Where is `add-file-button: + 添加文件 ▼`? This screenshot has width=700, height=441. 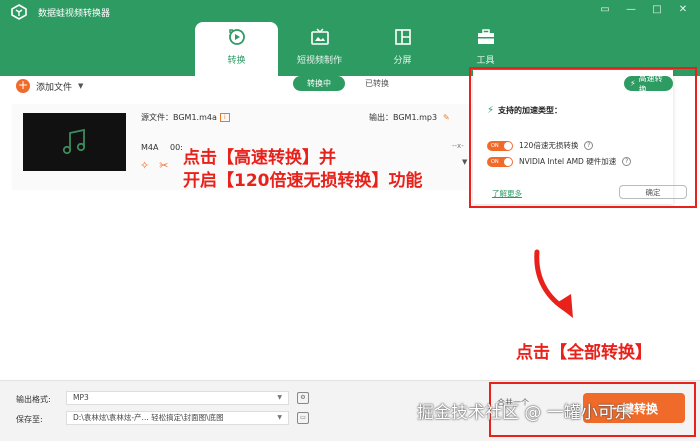
add-file-button: + 添加文件 ▼ is located at coordinates (49, 86).